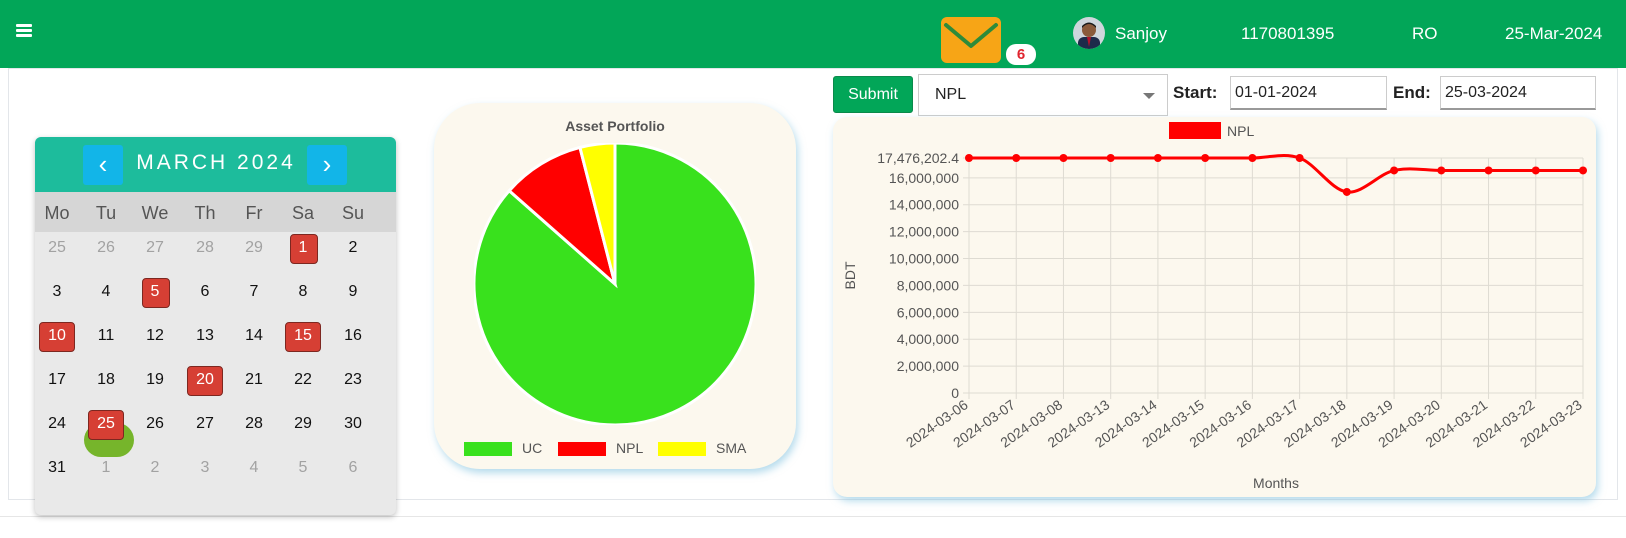 The image size is (1626, 538). What do you see at coordinates (1554, 33) in the screenshot?
I see `header-date: 25-Mar-2024` at bounding box center [1554, 33].